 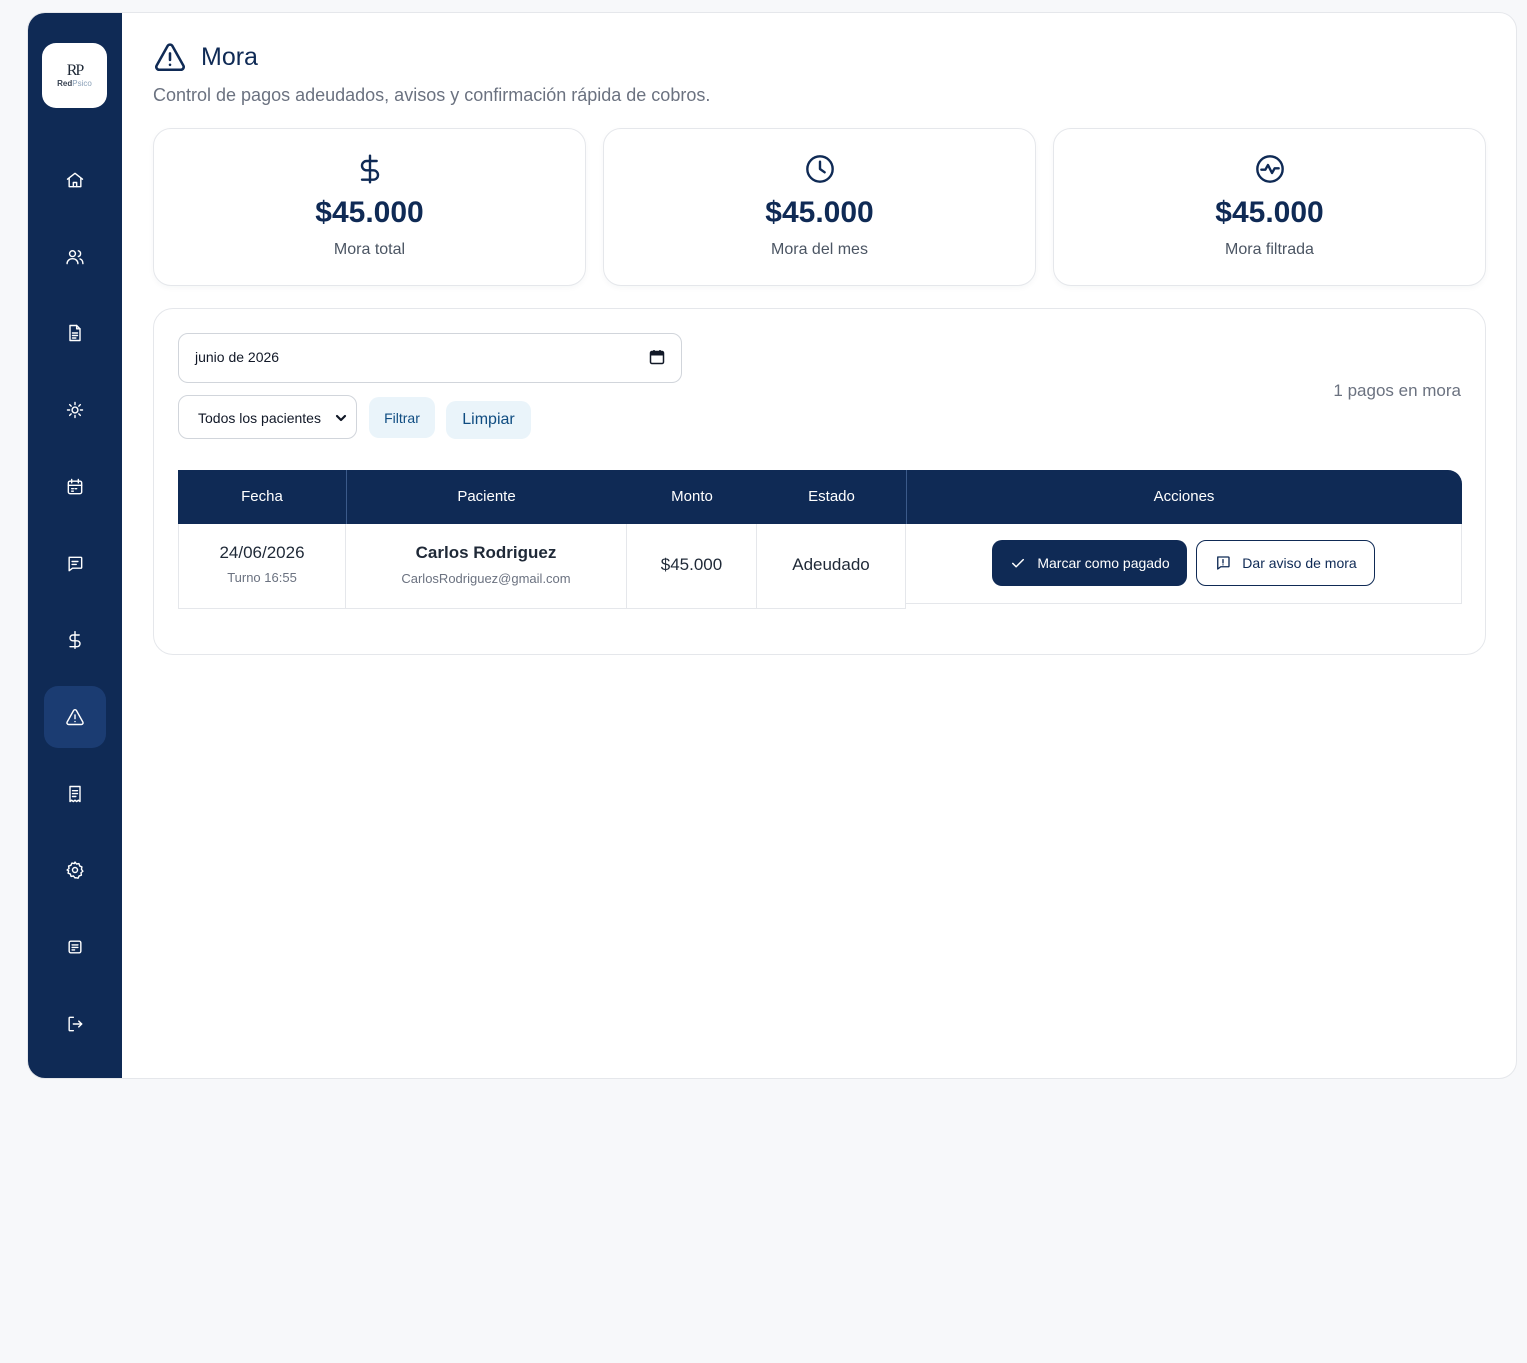 I want to click on mark-paid-button: Marcar como pagado, so click(x=1089, y=563).